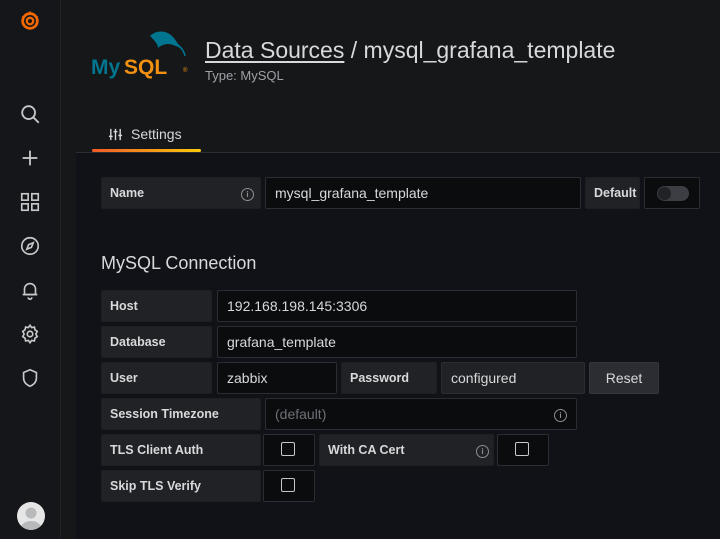  Describe the element at coordinates (30, 158) in the screenshot. I see `plus-icon` at that location.